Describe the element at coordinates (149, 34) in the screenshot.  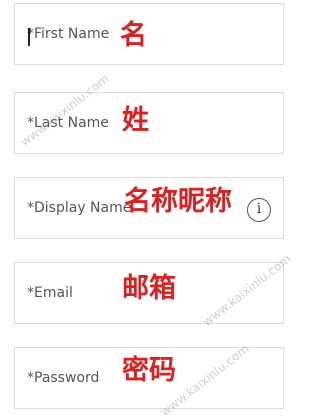
I see `first-name-field` at that location.